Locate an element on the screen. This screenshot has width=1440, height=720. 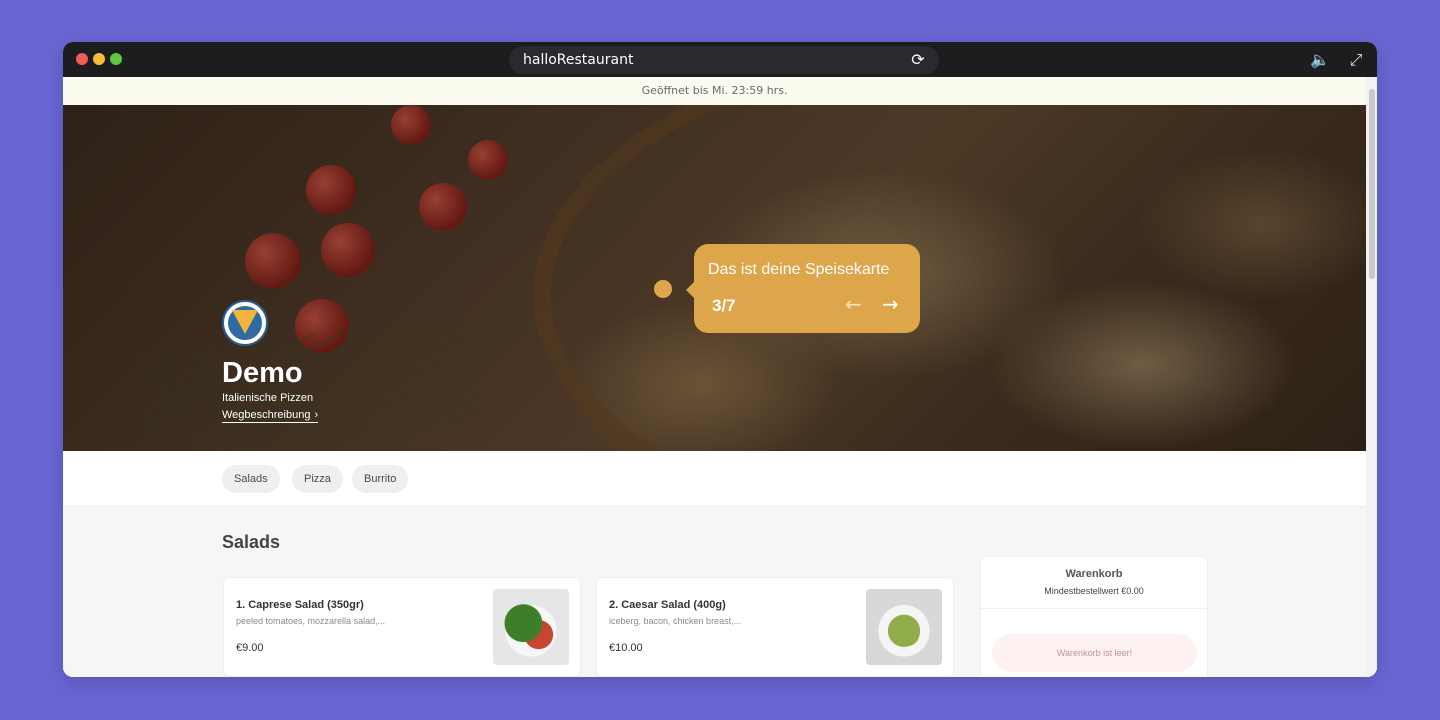
category-chip-pizza: Pizza is located at coordinates (317, 479).